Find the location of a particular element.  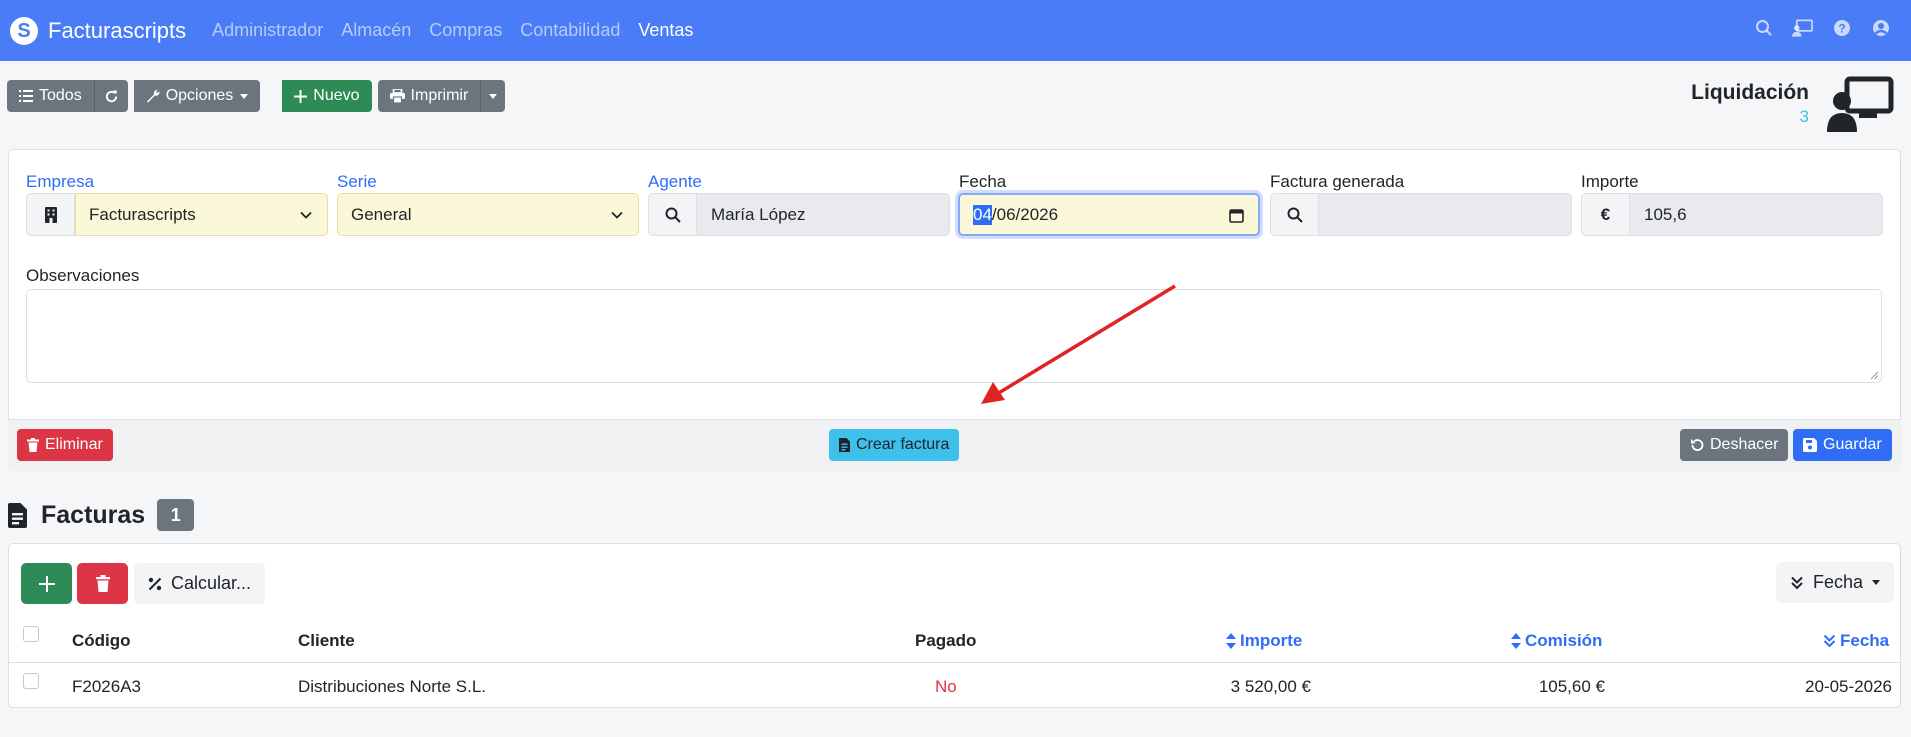

factura-generada-input is located at coordinates (1445, 214).